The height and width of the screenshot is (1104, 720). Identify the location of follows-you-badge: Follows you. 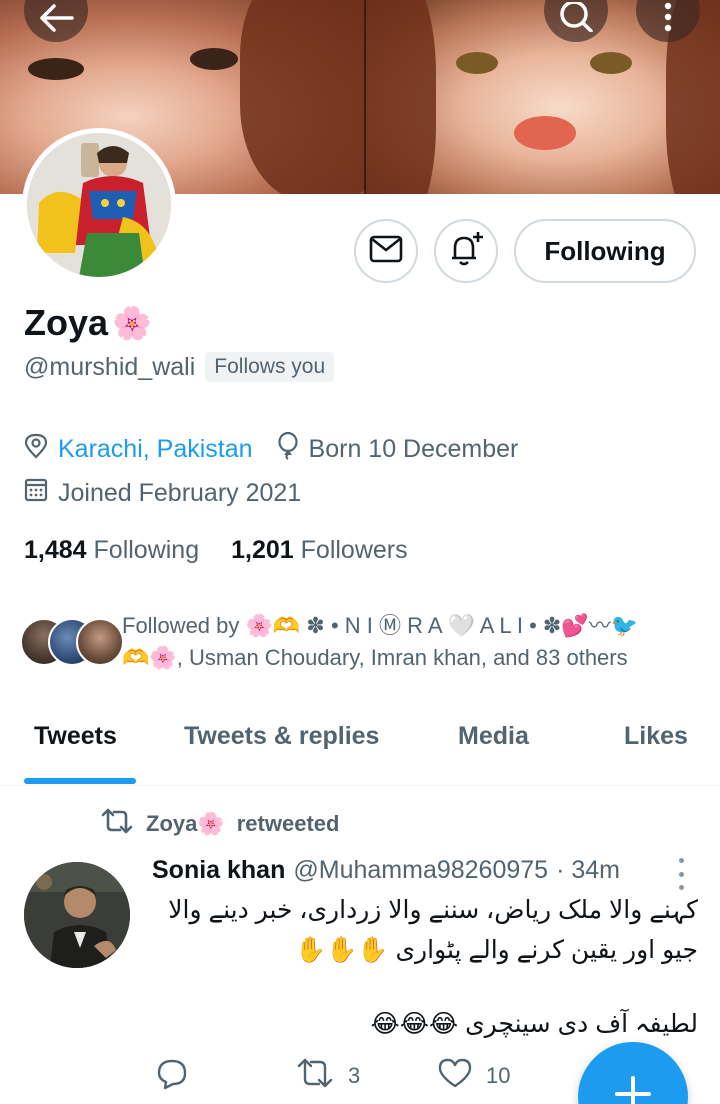
(270, 367).